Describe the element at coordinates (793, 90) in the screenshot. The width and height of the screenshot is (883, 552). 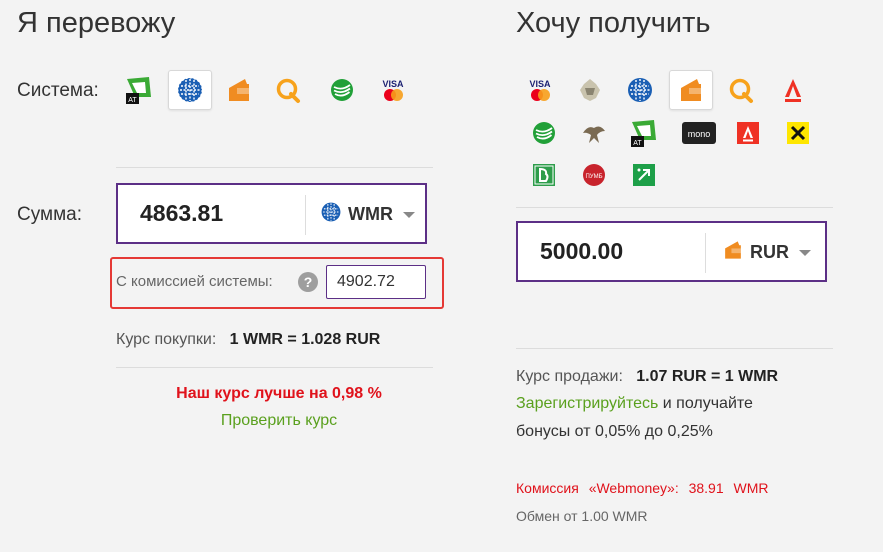
I see `alfa-bank-icon` at that location.